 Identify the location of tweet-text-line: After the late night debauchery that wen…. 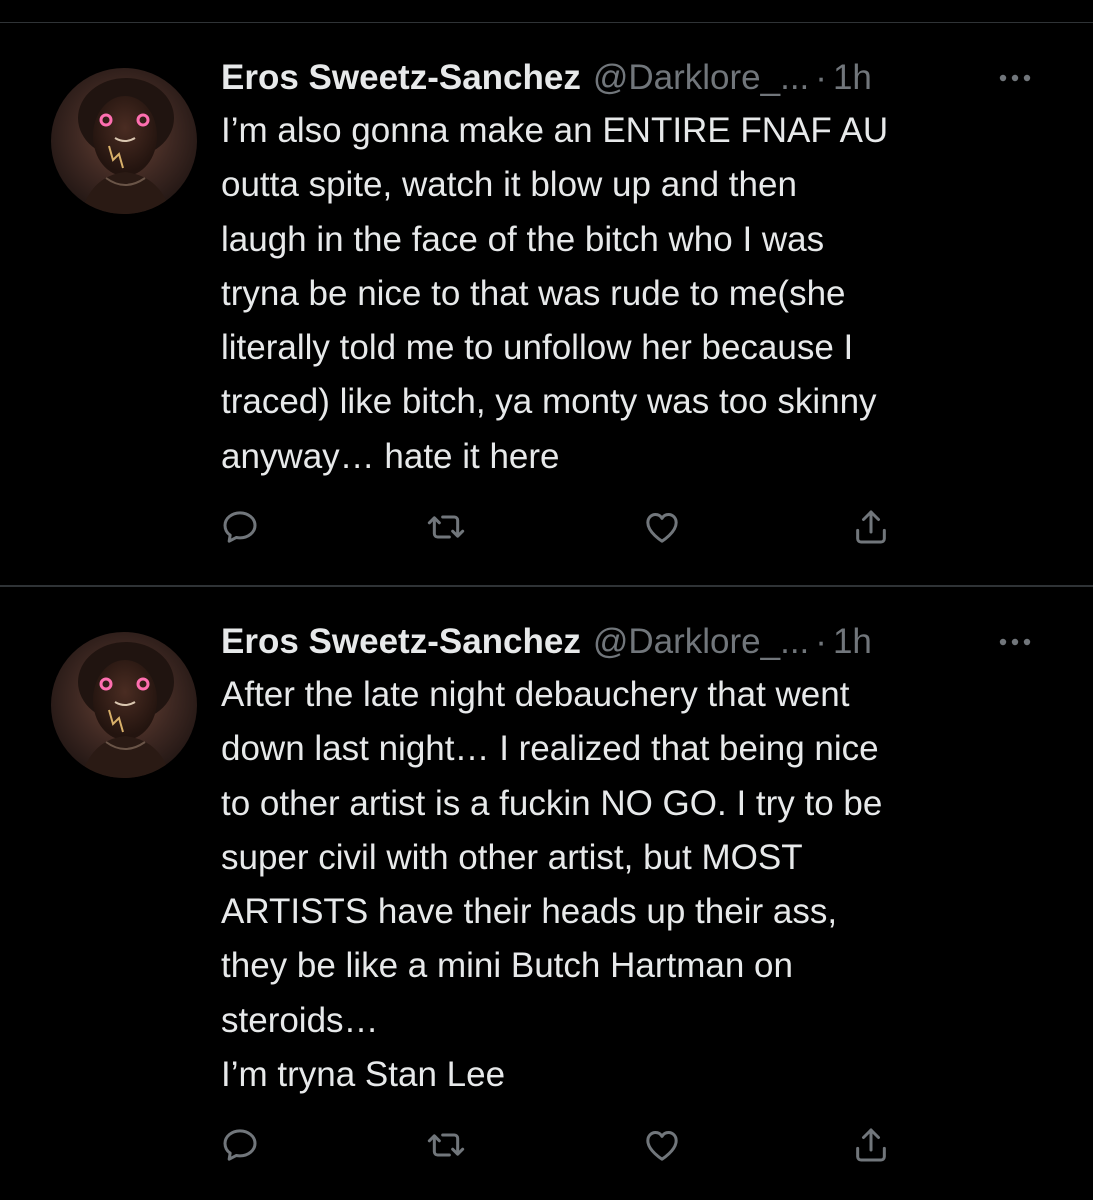
(535, 694).